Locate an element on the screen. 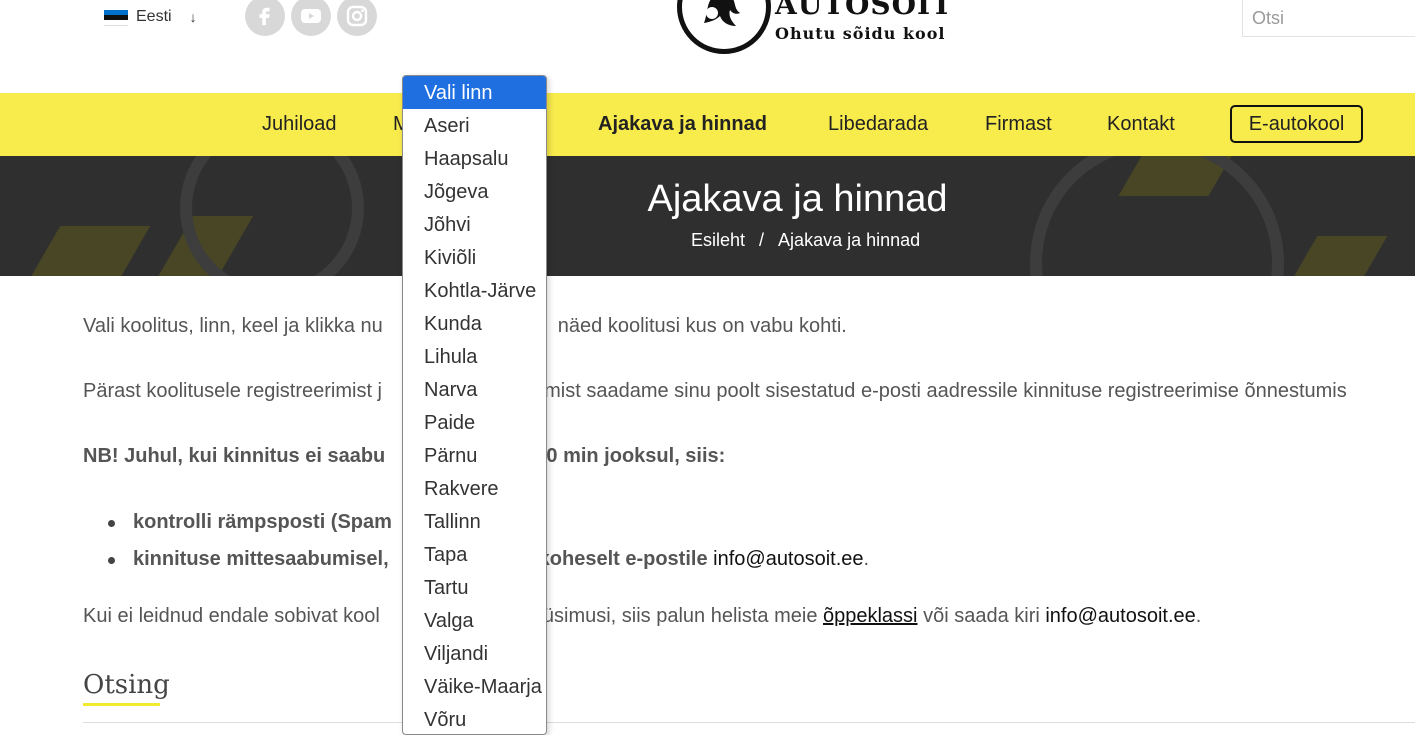 The width and height of the screenshot is (1415, 735). youtube-icon is located at coordinates (311, 18).